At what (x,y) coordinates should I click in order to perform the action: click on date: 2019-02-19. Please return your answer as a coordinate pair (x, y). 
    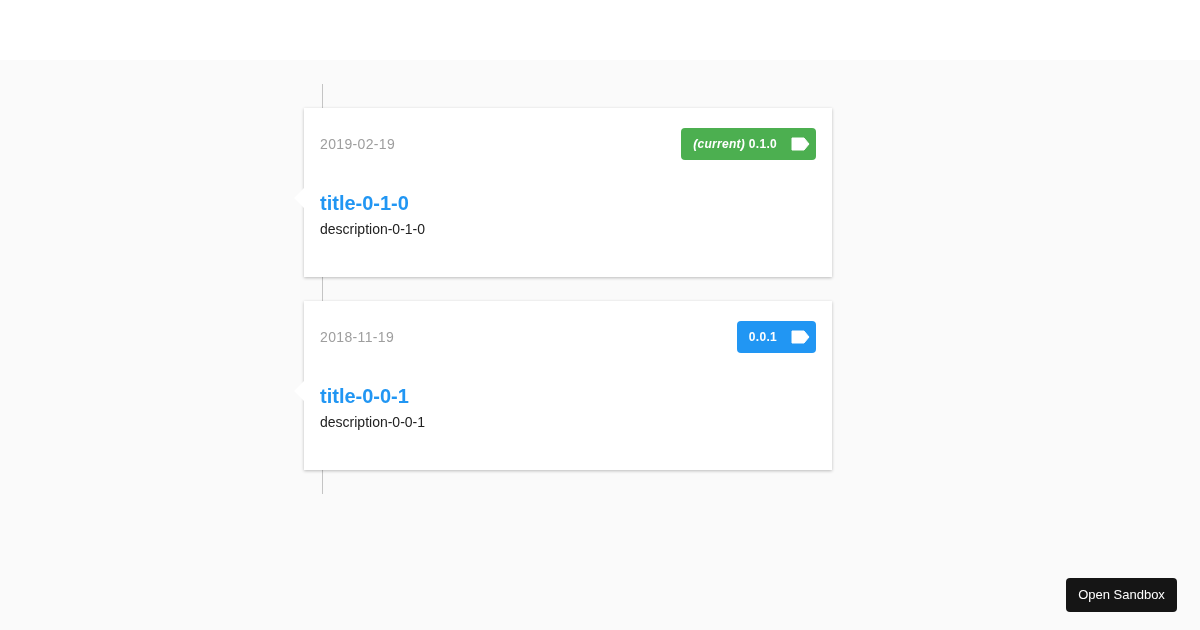
    Looking at the image, I should click on (358, 144).